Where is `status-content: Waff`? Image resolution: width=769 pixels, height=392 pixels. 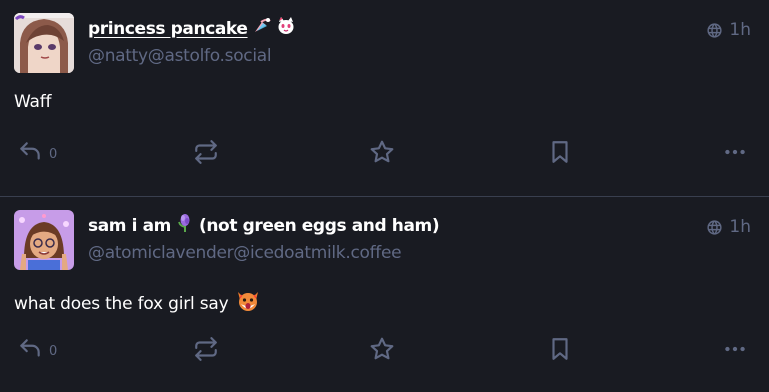 status-content: Waff is located at coordinates (33, 102).